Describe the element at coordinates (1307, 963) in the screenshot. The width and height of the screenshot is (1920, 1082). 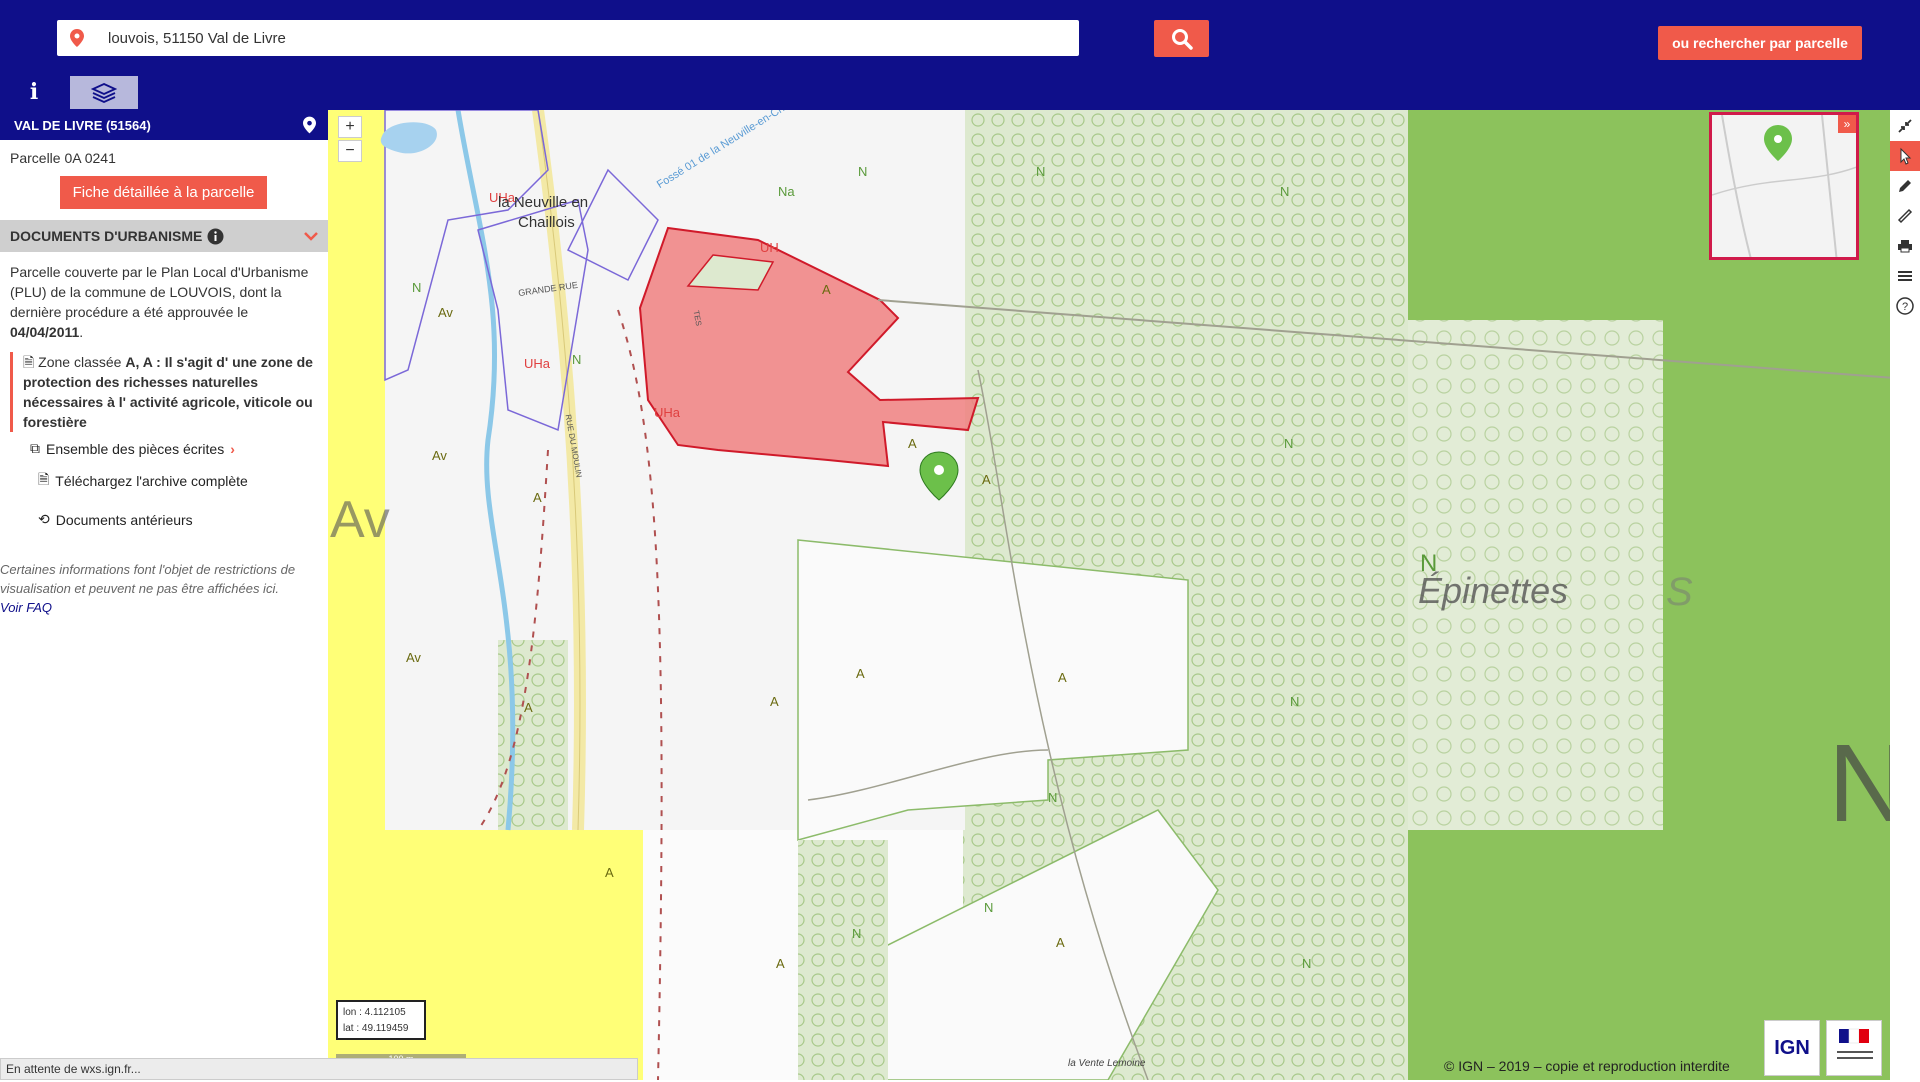
I see `zone-label-n-10: N` at that location.